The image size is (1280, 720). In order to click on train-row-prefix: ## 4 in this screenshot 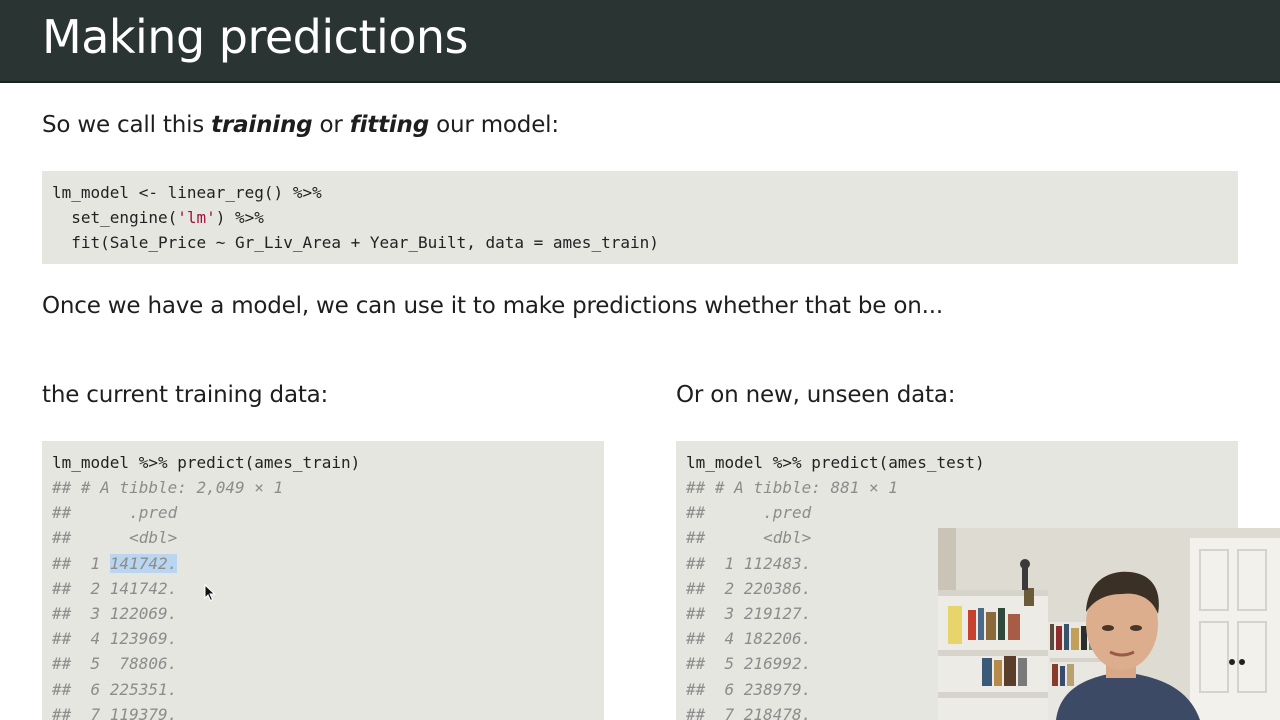, I will do `click(81, 638)`.